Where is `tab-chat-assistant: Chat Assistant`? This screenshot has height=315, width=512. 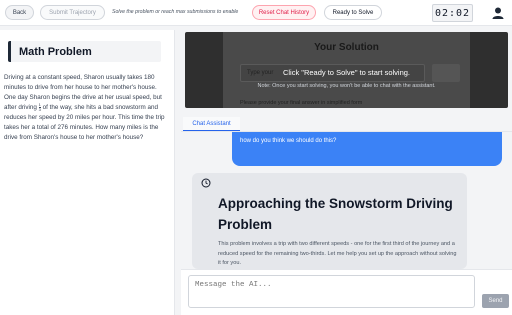 tab-chat-assistant: Chat Assistant is located at coordinates (211, 124).